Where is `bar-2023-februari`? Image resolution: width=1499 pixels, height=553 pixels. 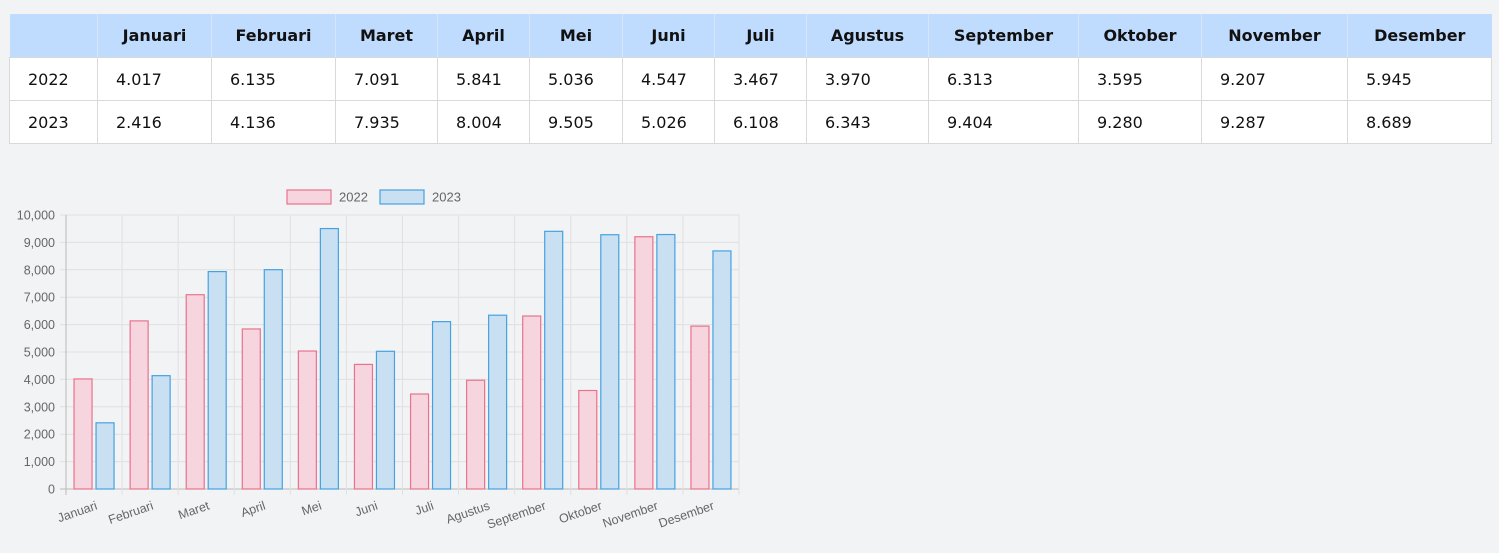 bar-2023-februari is located at coordinates (161, 432).